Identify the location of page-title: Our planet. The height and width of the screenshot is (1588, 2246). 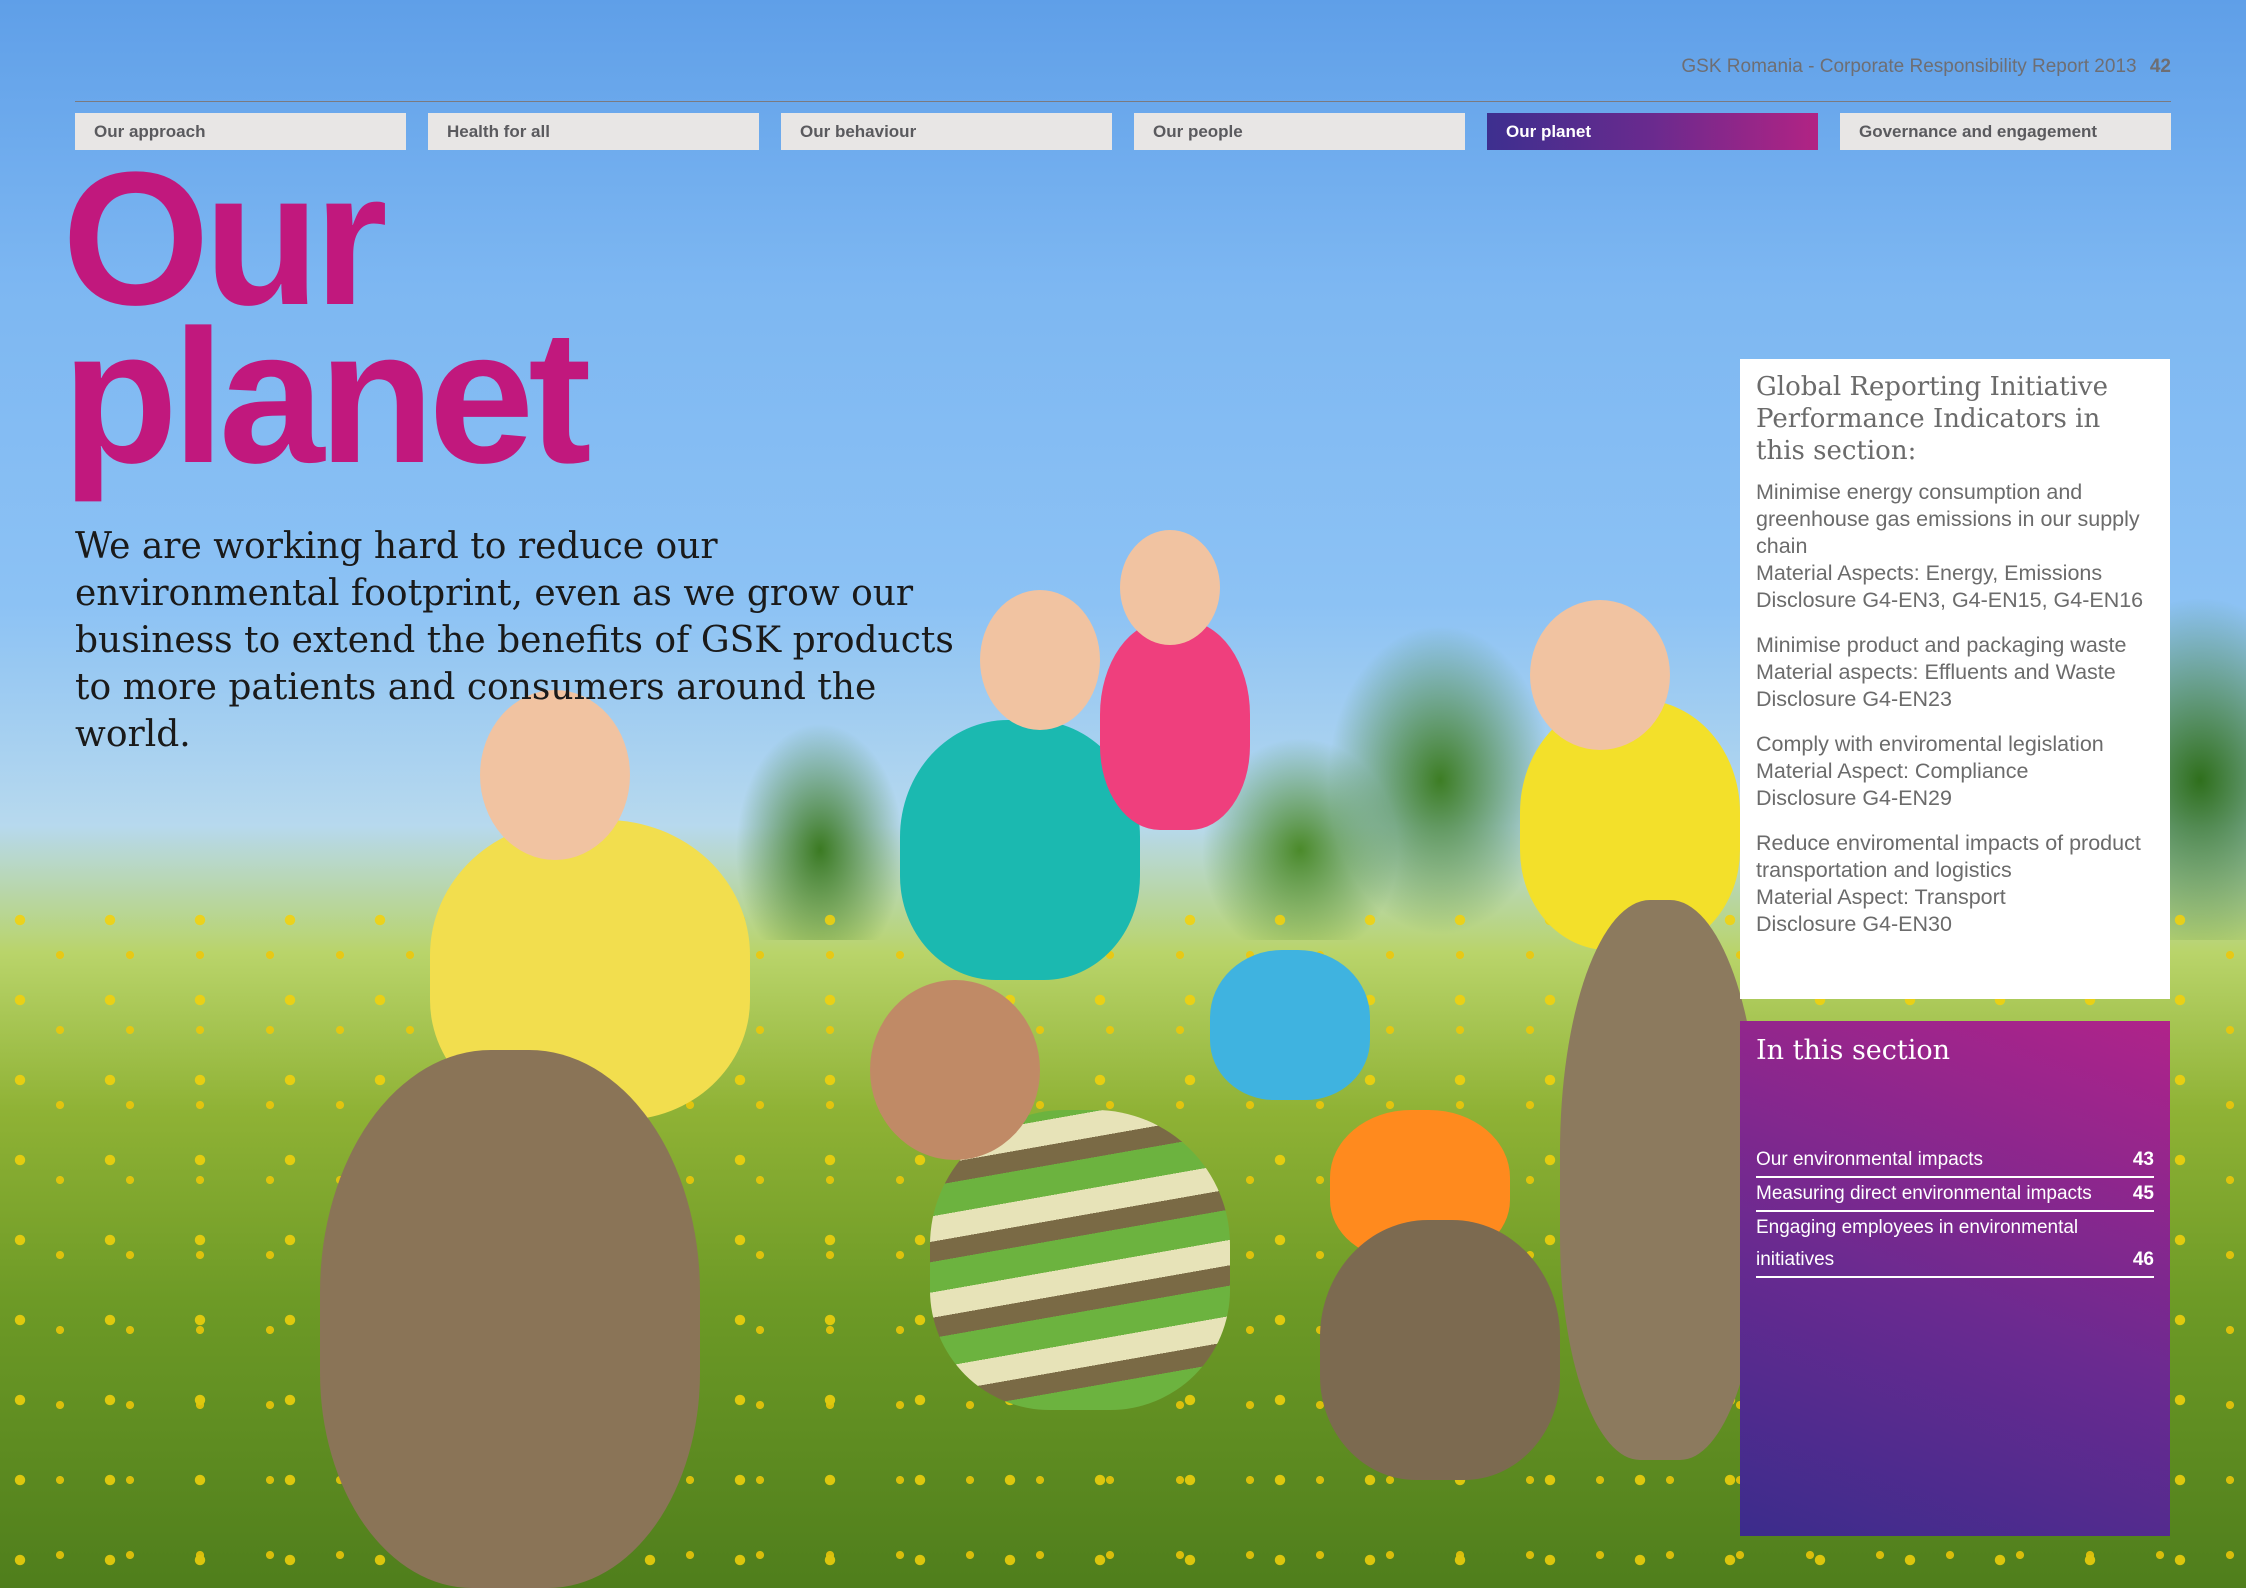
(327, 323).